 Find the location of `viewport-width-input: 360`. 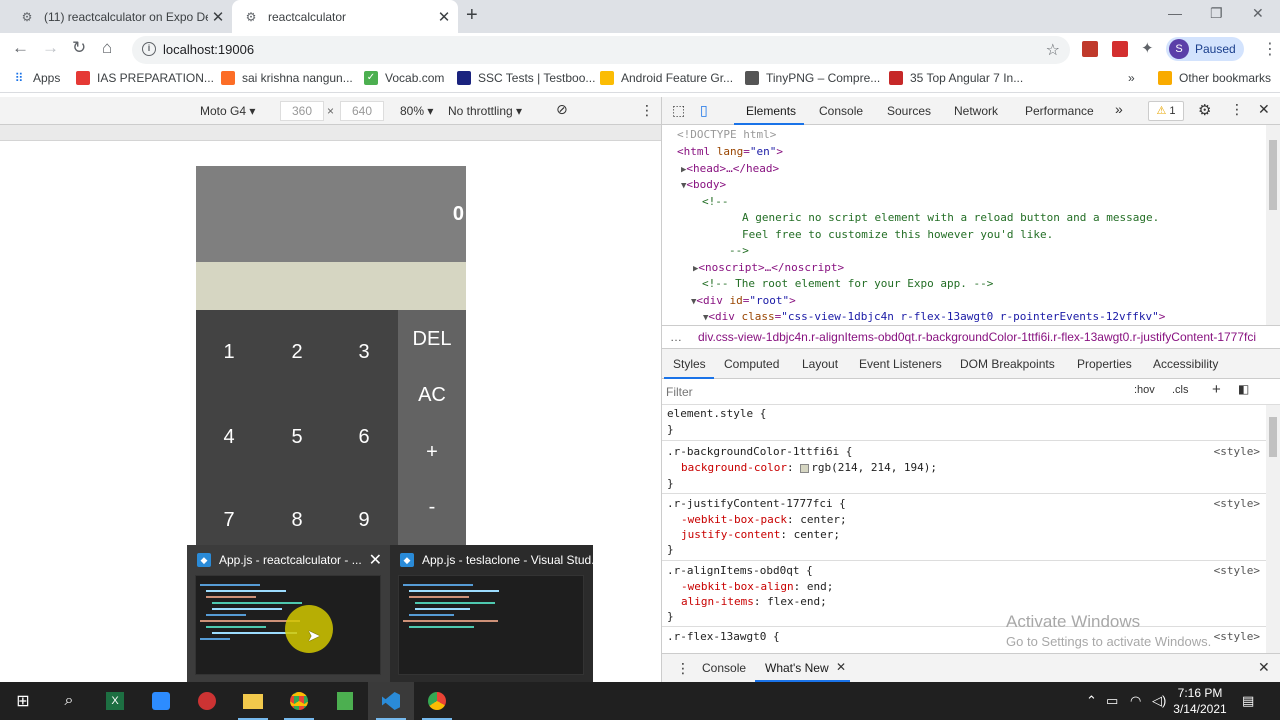

viewport-width-input: 360 is located at coordinates (302, 111).